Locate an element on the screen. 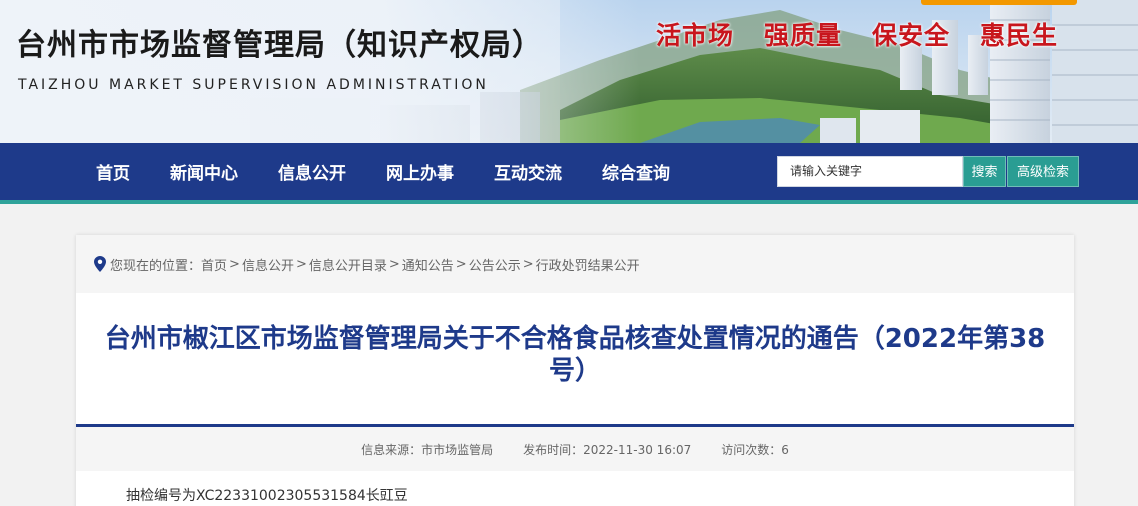 The height and width of the screenshot is (506, 1138). meta-time-value: 2022-11-30 16:07 is located at coordinates (637, 449).